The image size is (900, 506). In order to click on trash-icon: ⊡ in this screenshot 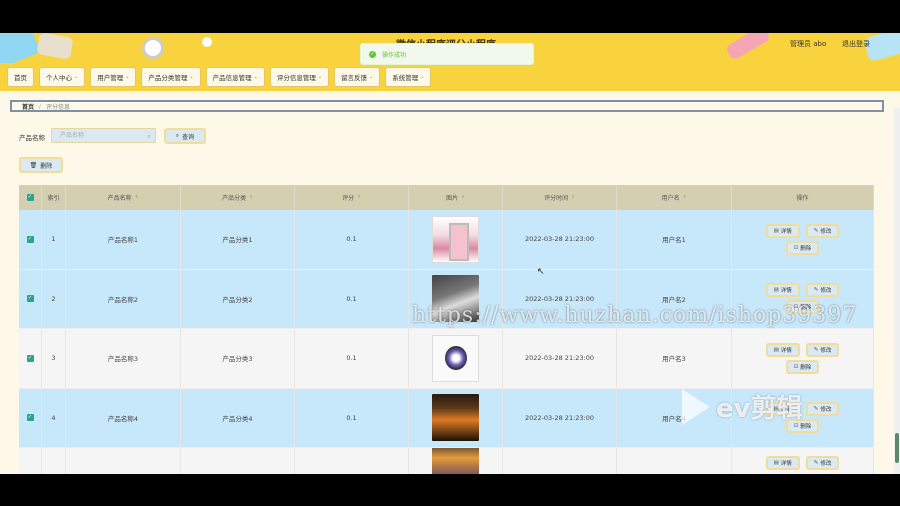, I will do `click(796, 247)`.